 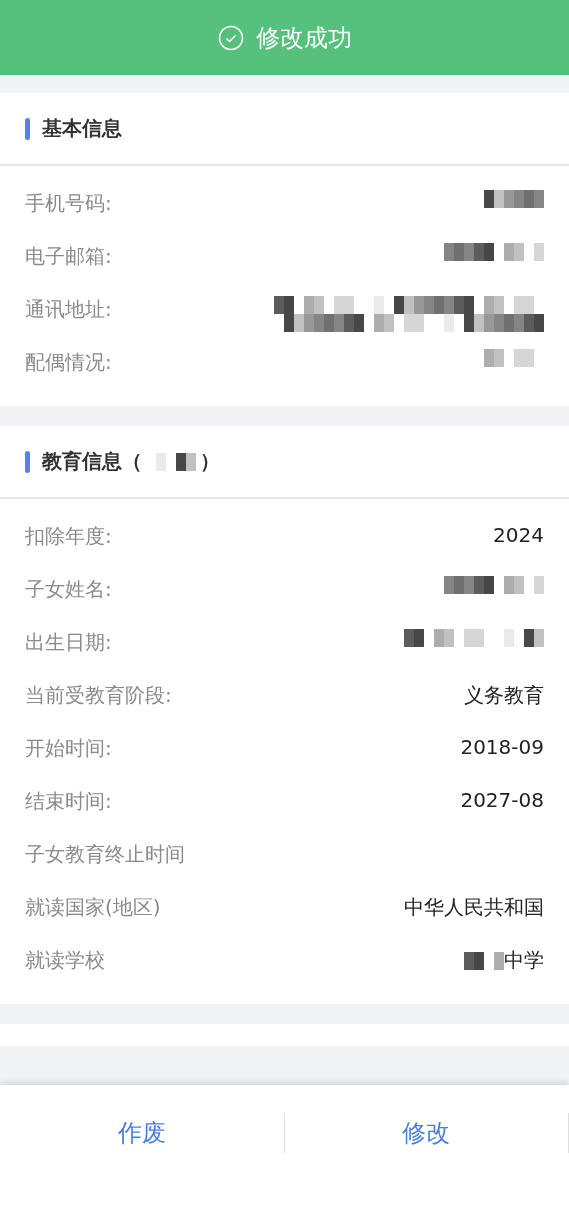 What do you see at coordinates (68, 589) in the screenshot?
I see `field-label: 子女姓名:` at bounding box center [68, 589].